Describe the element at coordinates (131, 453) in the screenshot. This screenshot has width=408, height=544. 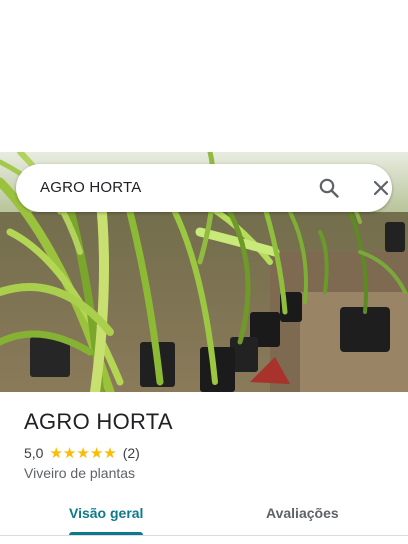
I see `review-count: (2)` at that location.